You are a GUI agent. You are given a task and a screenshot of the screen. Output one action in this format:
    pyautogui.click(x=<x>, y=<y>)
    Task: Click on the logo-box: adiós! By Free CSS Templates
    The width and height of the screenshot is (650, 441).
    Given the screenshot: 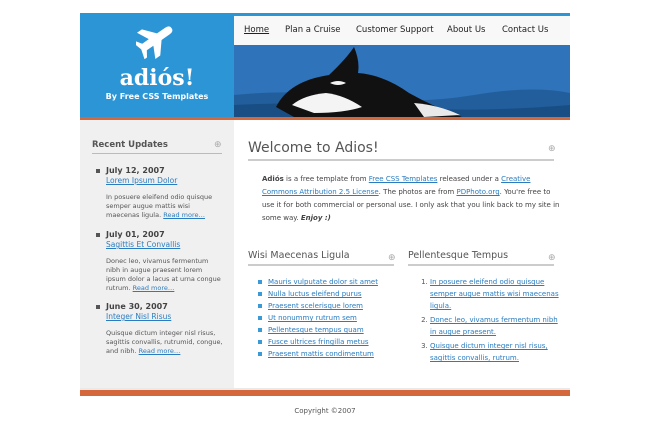 What is the action you would take?
    pyautogui.click(x=157, y=65)
    